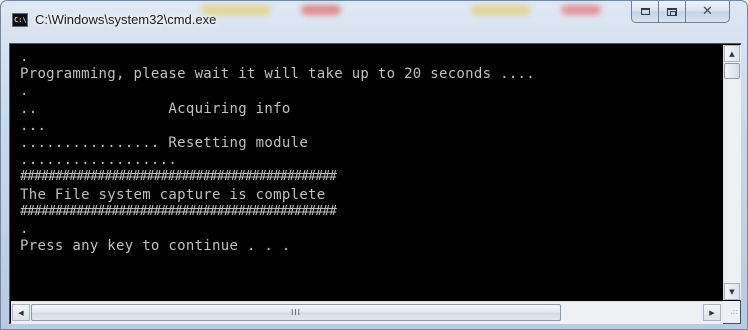 The width and height of the screenshot is (748, 330). I want to click on minimize-icon, so click(645, 11).